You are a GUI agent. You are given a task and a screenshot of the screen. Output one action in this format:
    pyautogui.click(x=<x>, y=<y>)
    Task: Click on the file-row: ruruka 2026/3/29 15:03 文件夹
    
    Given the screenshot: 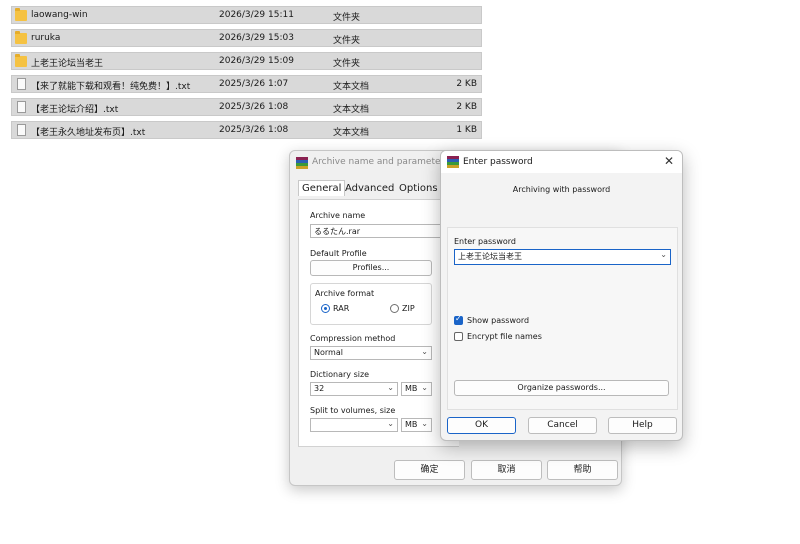 What is the action you would take?
    pyautogui.click(x=246, y=38)
    